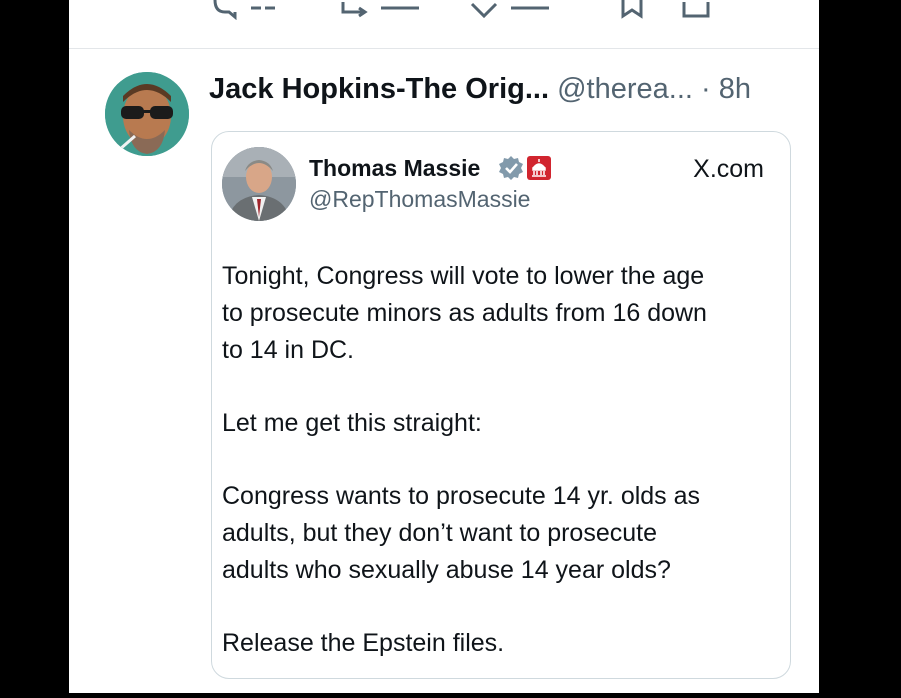 Image resolution: width=901 pixels, height=698 pixels. I want to click on quoted-author-name: Thomas Massie, so click(394, 168).